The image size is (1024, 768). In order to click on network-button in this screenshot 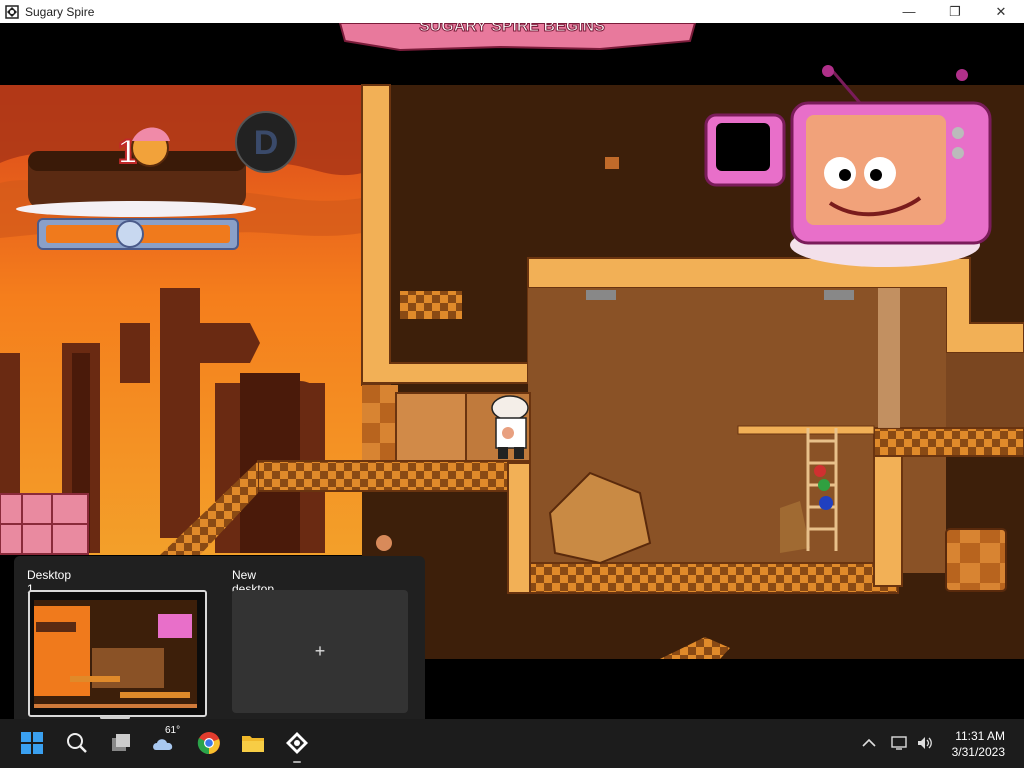, I will do `click(900, 743)`.